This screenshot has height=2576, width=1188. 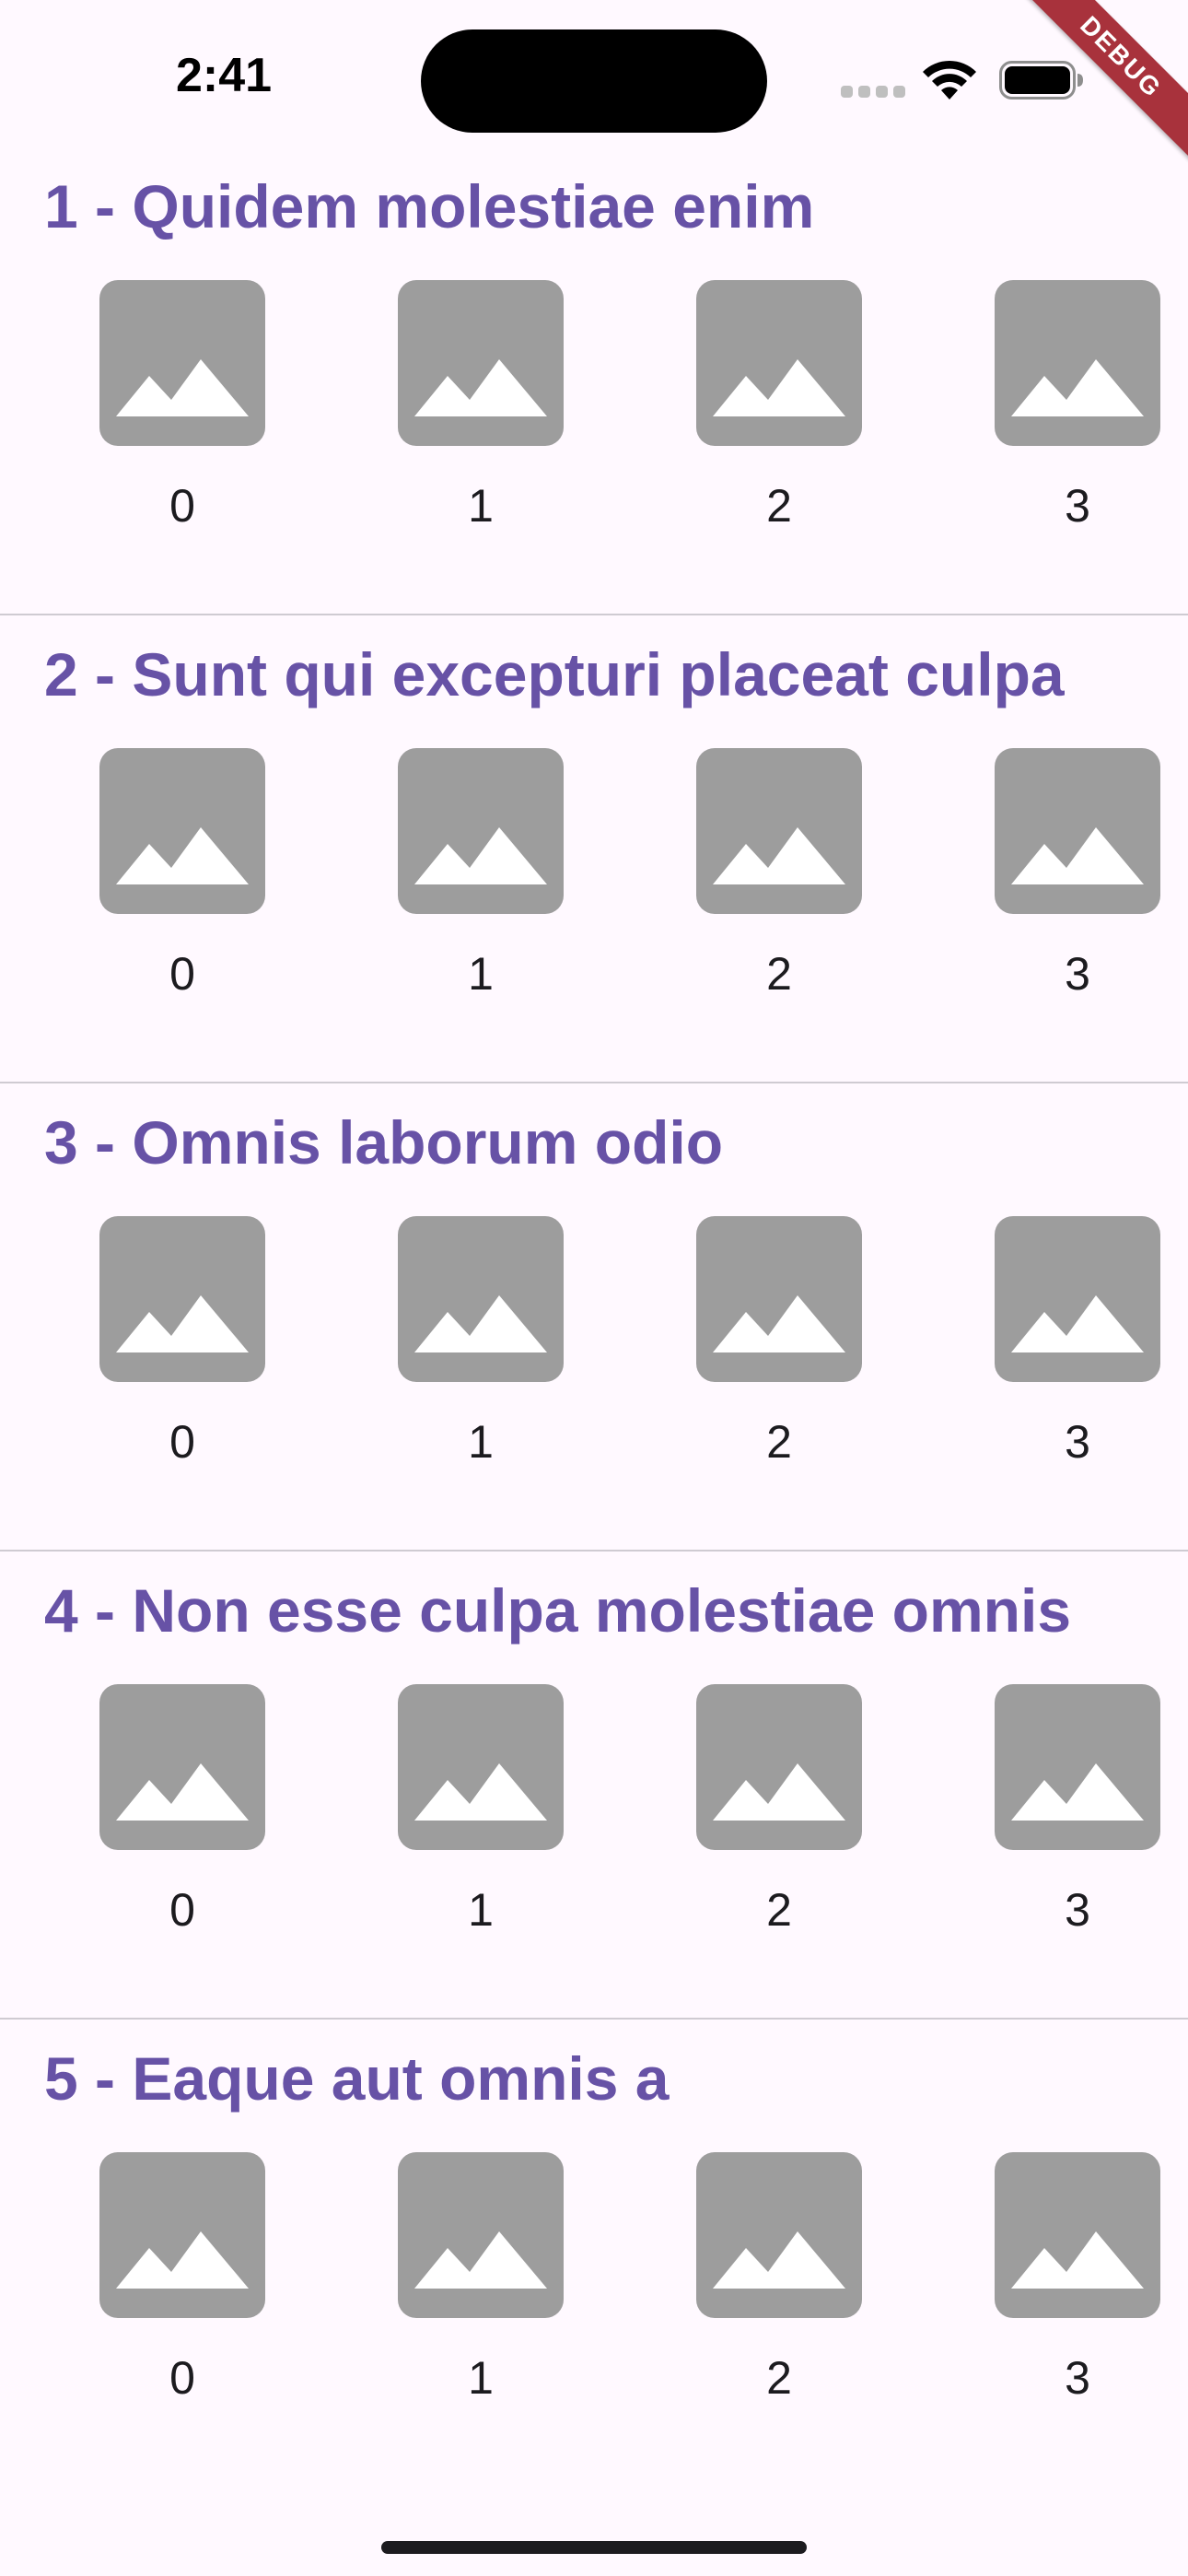 I want to click on section-title: 3 - Omnis laborum odio, so click(x=384, y=1142).